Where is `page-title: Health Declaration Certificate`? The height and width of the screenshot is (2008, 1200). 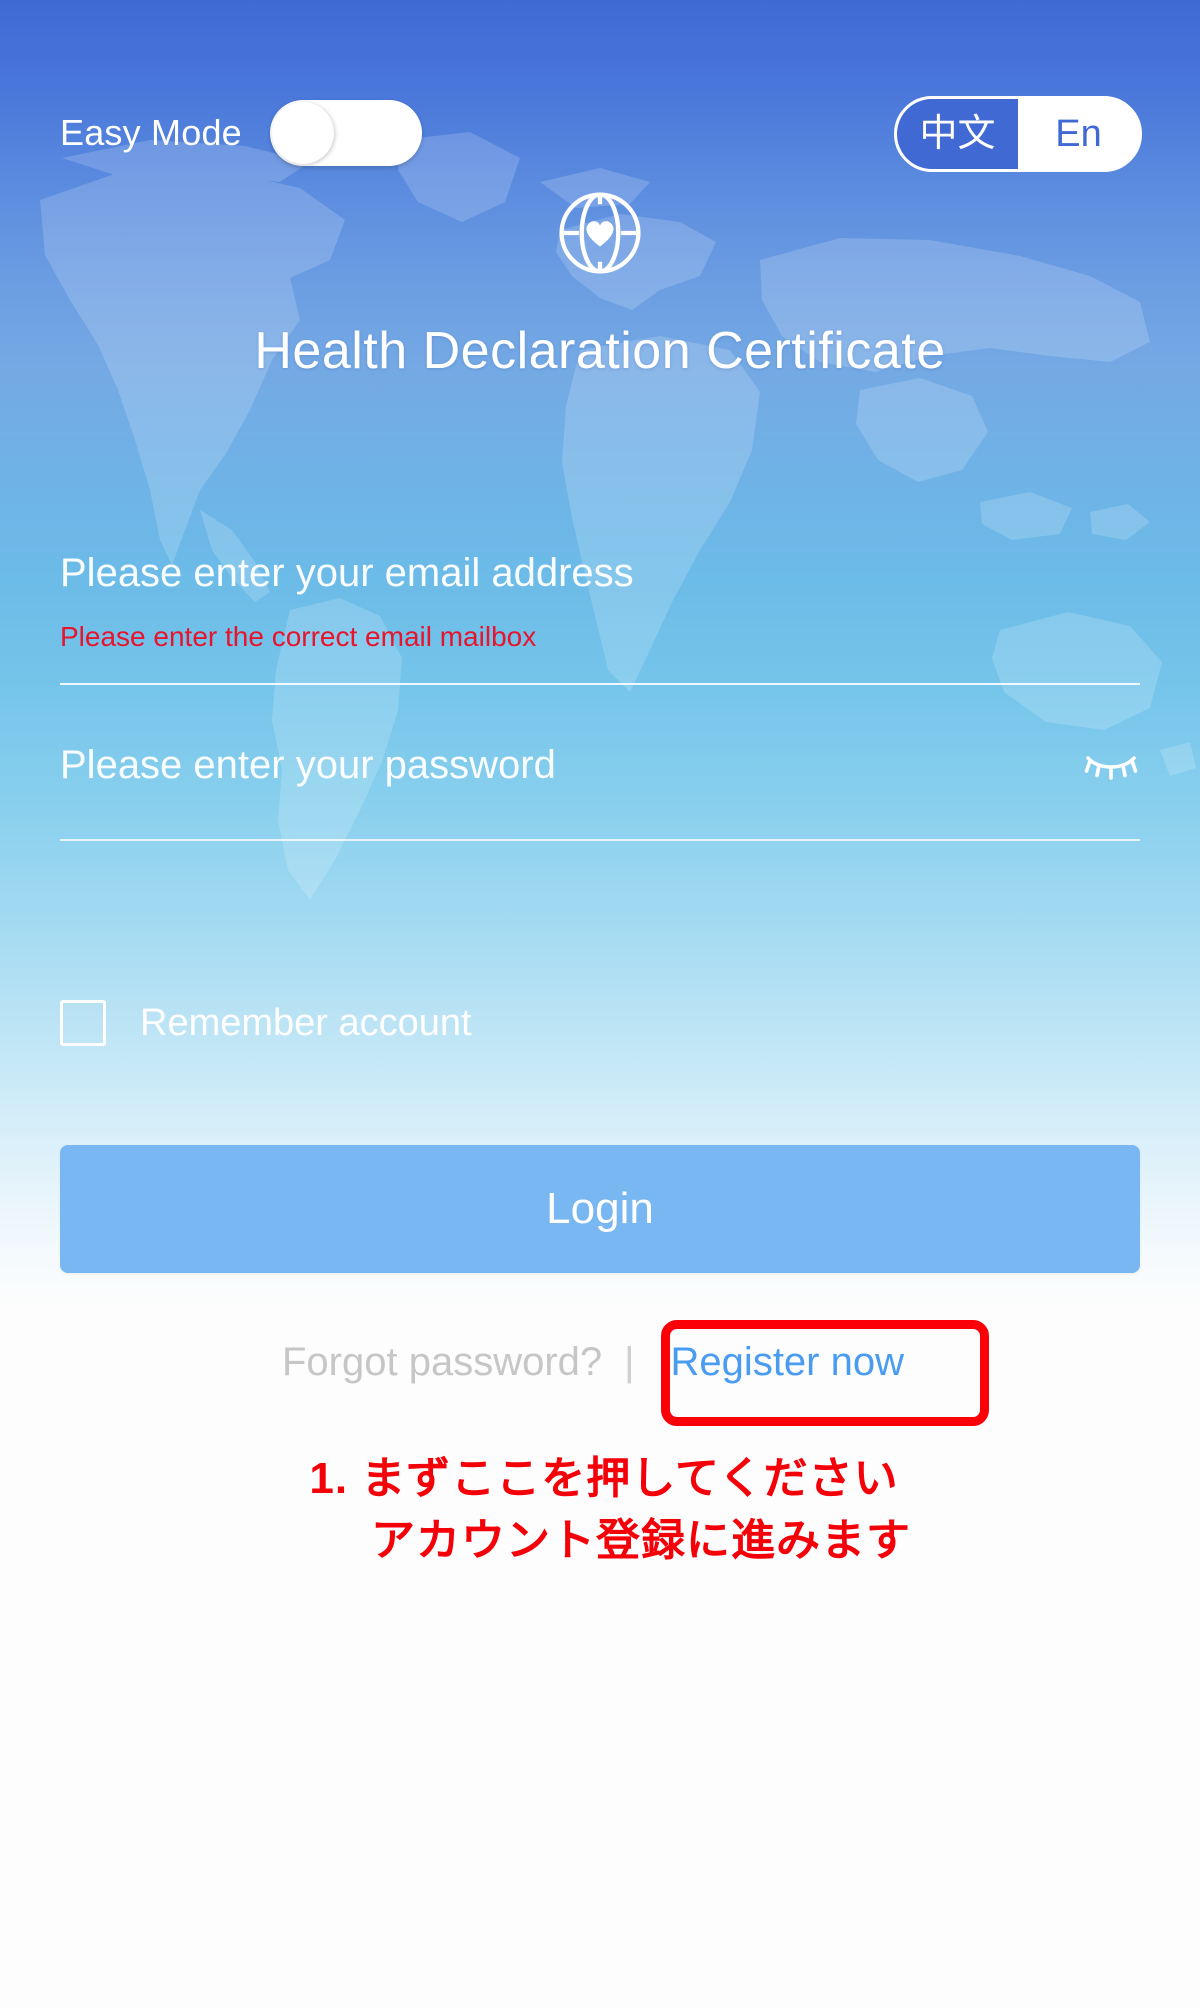
page-title: Health Declaration Certificate is located at coordinates (600, 351).